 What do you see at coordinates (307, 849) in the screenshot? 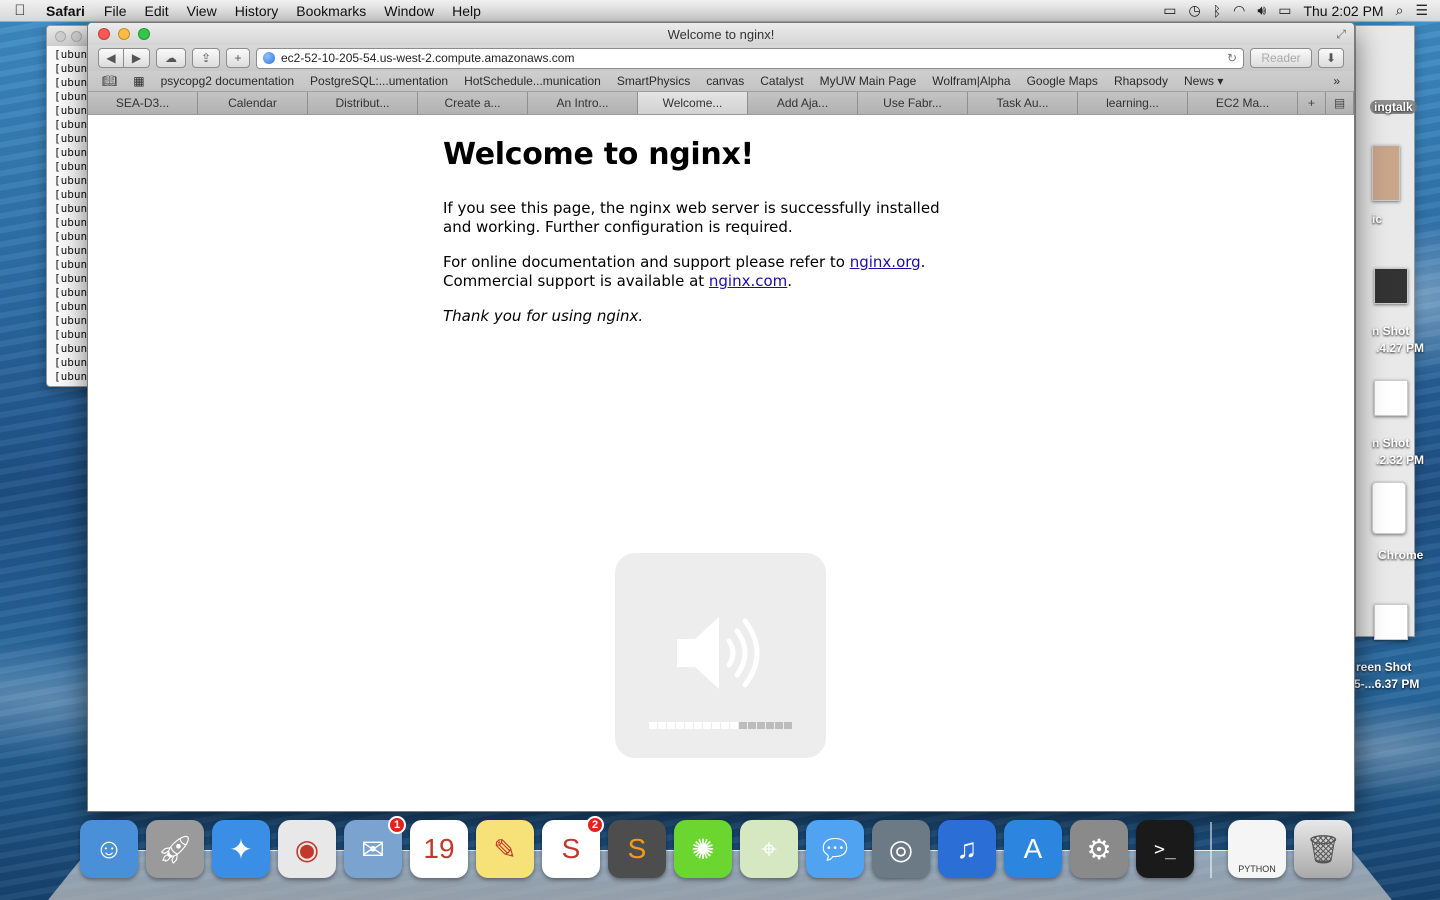
I see `chrome-icon: ◉` at bounding box center [307, 849].